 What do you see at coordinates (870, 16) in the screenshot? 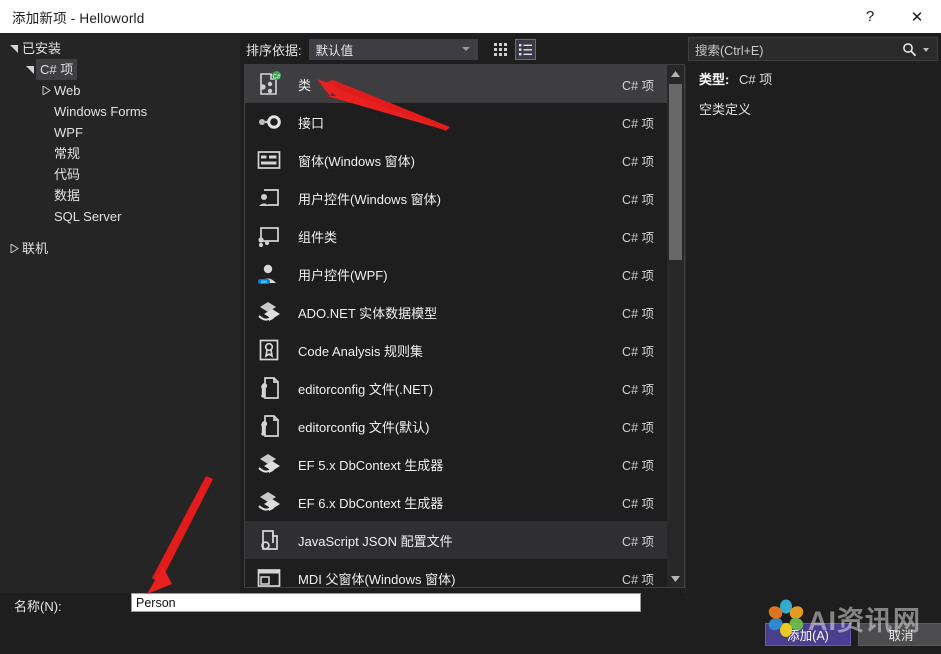
I see `help-icon: ?` at bounding box center [870, 16].